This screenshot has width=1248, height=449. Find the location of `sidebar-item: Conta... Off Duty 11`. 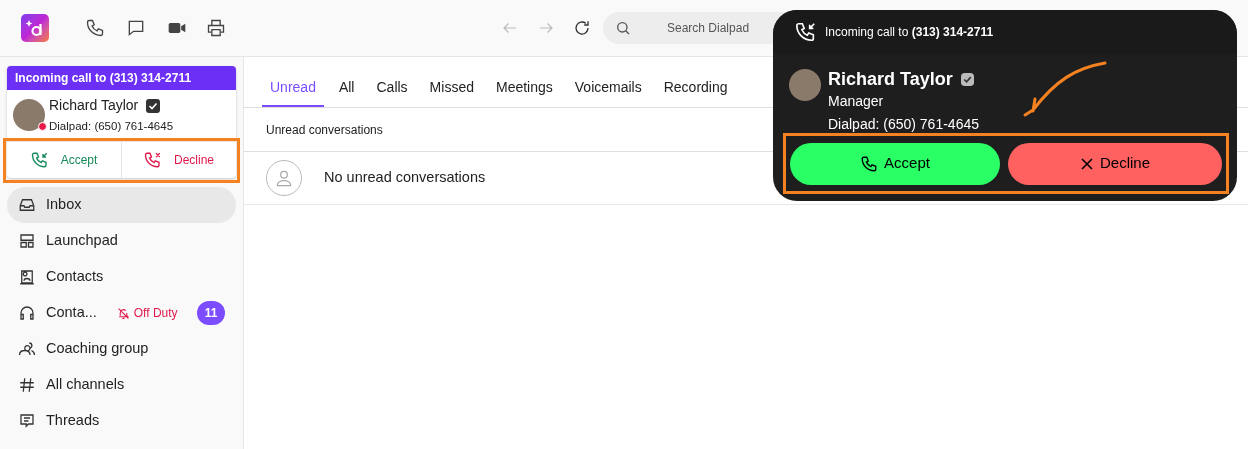

sidebar-item: Conta... Off Duty 11 is located at coordinates (121, 313).